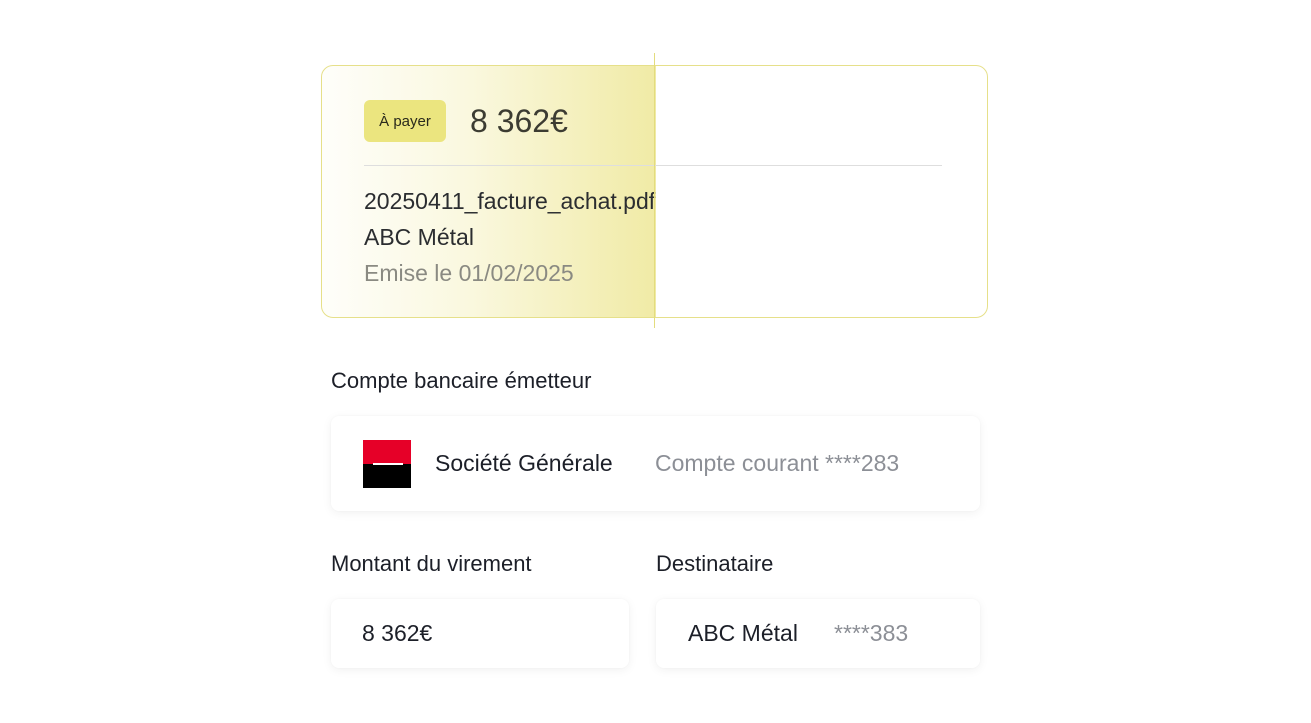 Image resolution: width=1311 pixels, height=723 pixels. What do you see at coordinates (653, 165) in the screenshot?
I see `invoice-divider` at bounding box center [653, 165].